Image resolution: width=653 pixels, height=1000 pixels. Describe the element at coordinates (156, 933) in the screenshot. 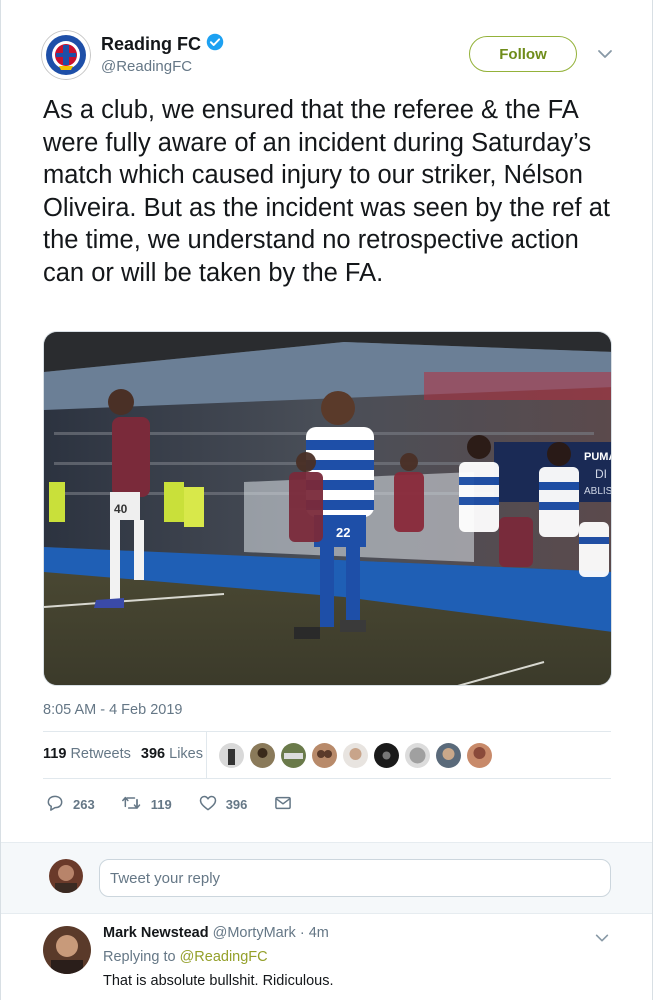

I see `reply-author-name: Mark Newstead` at that location.